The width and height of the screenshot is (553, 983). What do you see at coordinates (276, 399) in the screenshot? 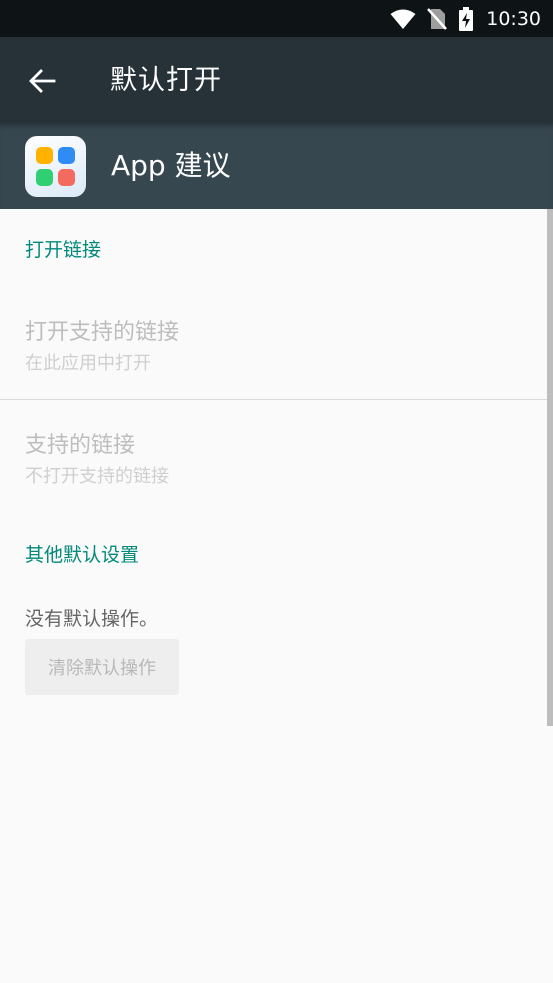
I see `divider` at bounding box center [276, 399].